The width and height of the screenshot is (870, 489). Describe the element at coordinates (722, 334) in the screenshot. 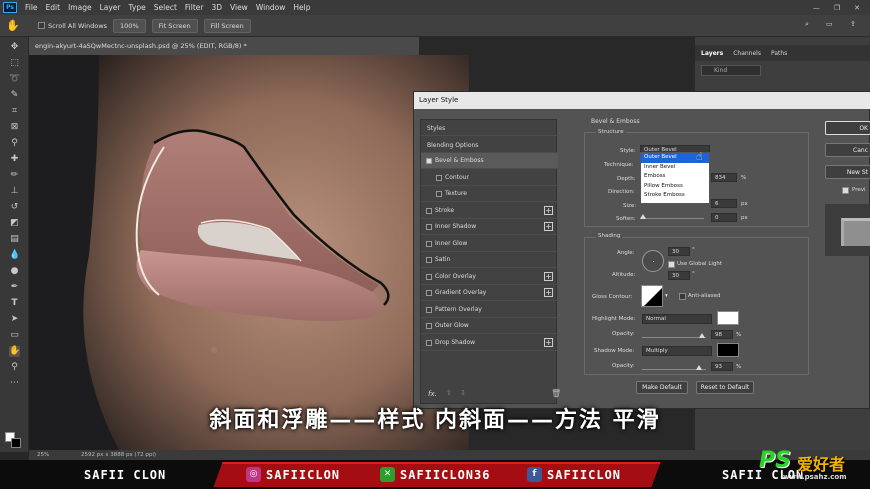

I see `highlight-opacity-input: 98` at that location.